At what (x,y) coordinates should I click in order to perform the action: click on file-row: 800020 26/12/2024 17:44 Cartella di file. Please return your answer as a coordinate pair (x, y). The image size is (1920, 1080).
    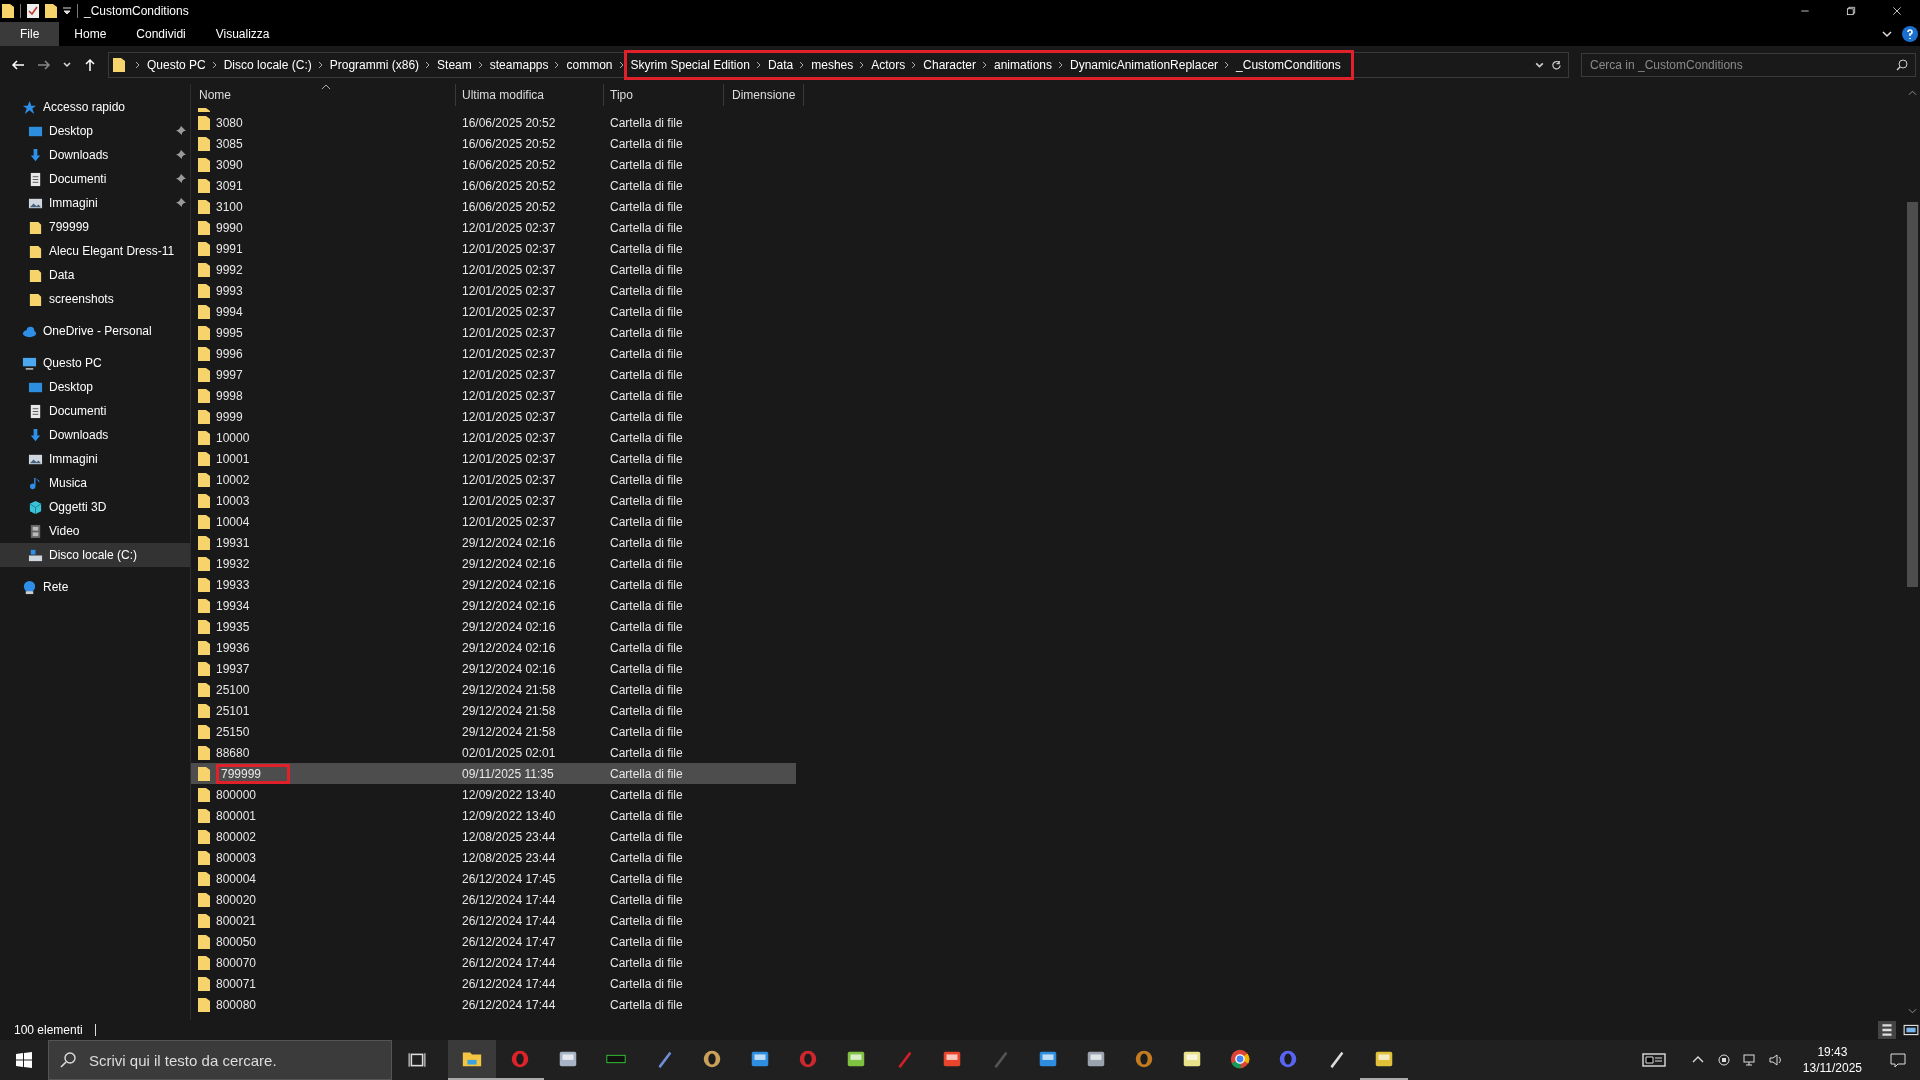
    Looking at the image, I should click on (493, 899).